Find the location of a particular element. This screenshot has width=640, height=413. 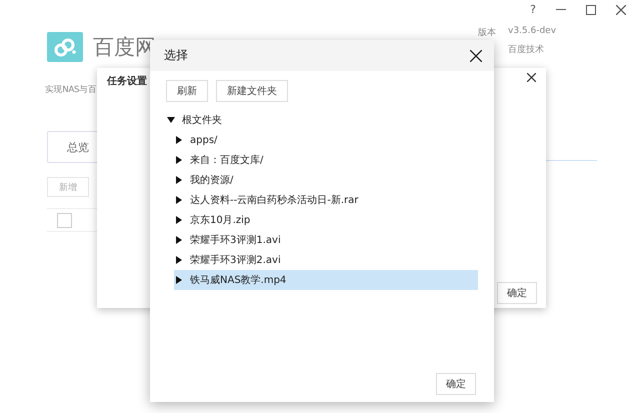

tree-item: 荣耀手环3评测1.avi is located at coordinates (326, 240).